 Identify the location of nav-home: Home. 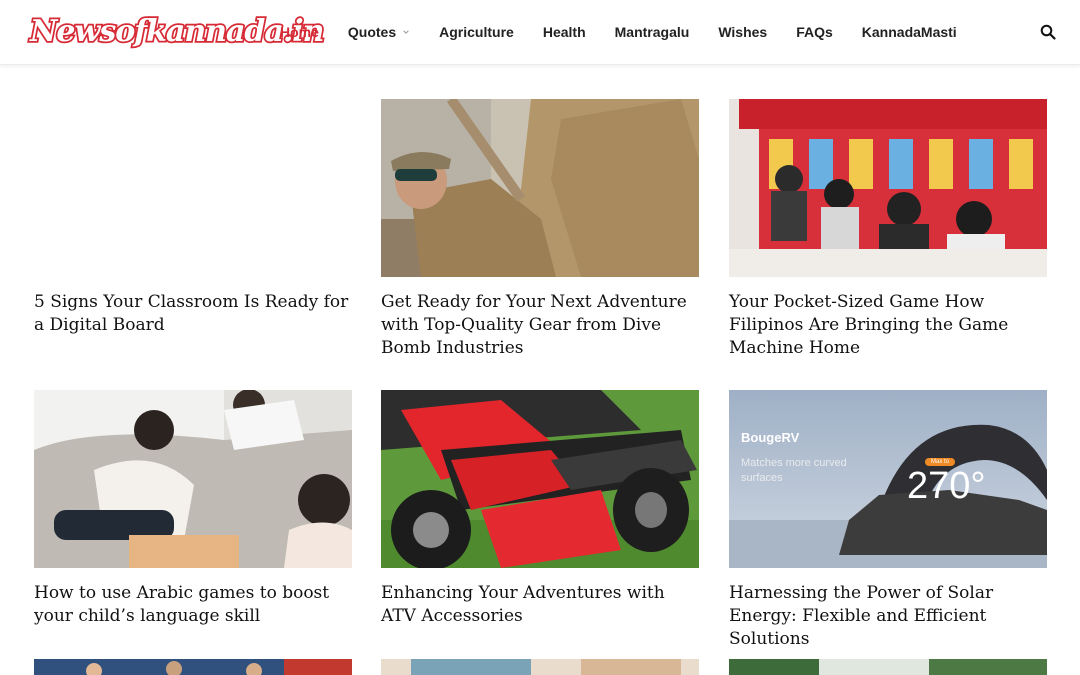
(299, 32).